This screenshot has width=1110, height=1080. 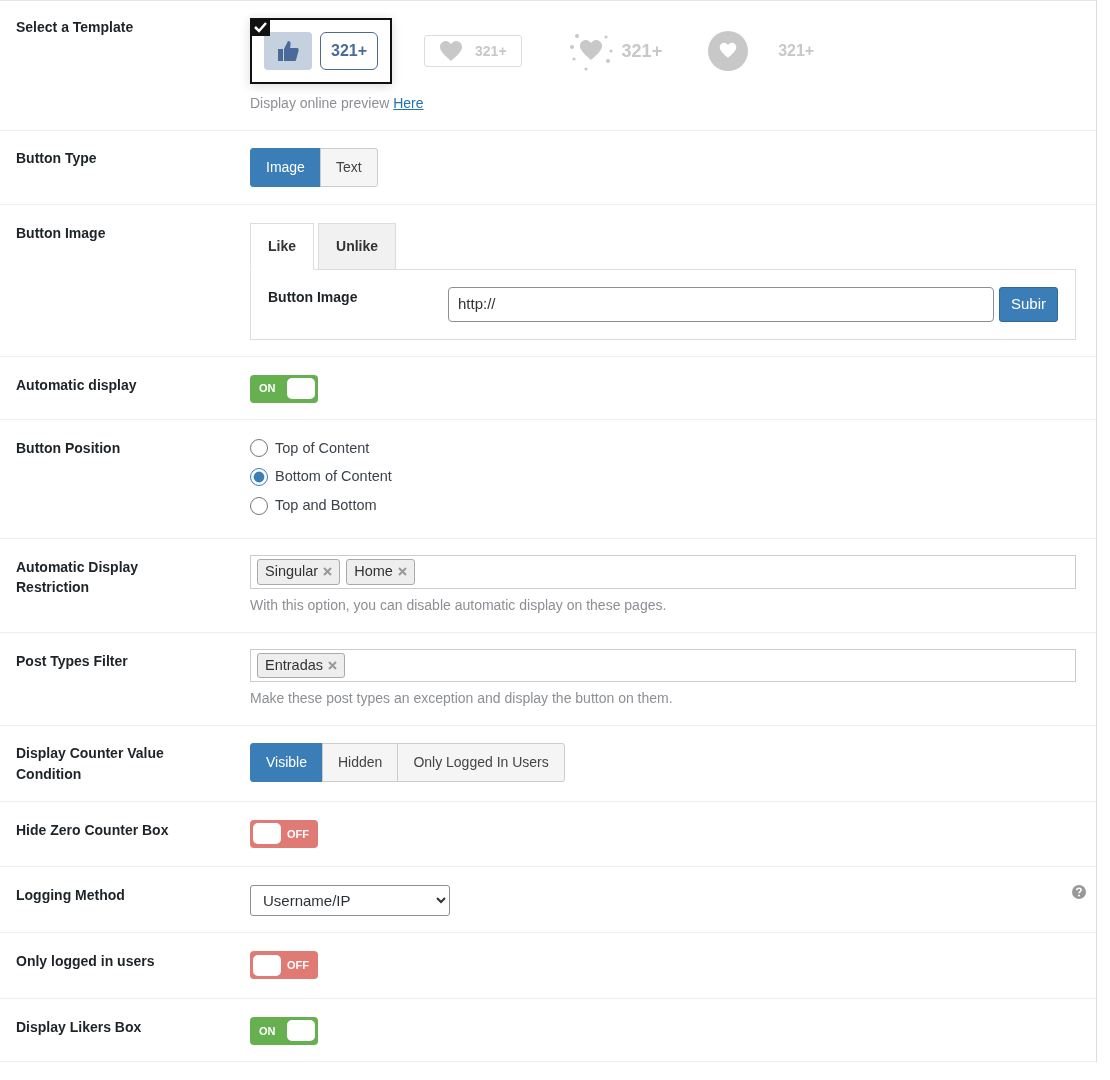 What do you see at coordinates (333, 477) in the screenshot?
I see `radio-label: Bottom of Content` at bounding box center [333, 477].